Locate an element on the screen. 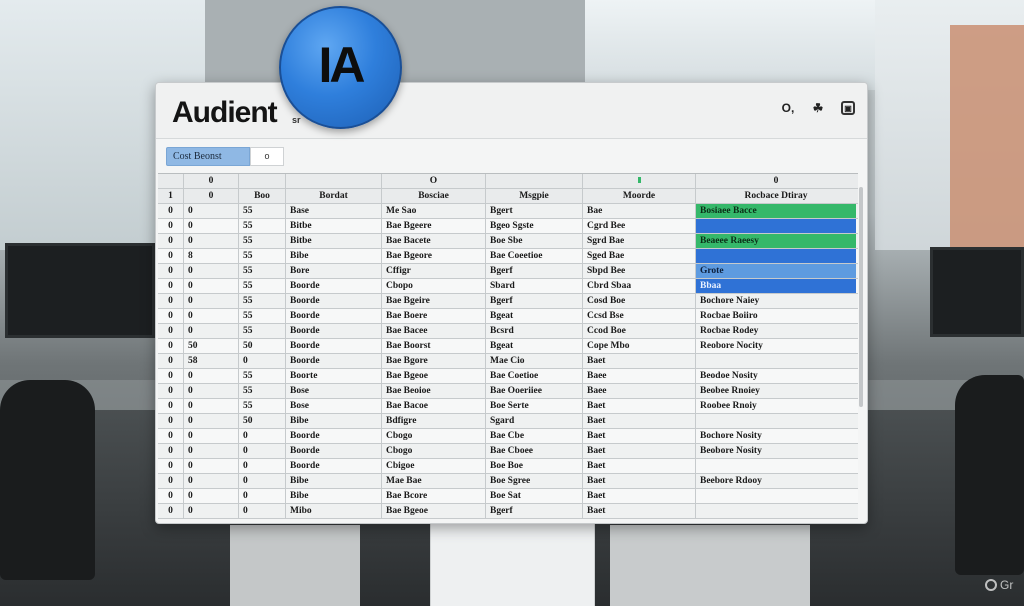 This screenshot has width=1024, height=606. table-cell: Sged Bae is located at coordinates (639, 256).